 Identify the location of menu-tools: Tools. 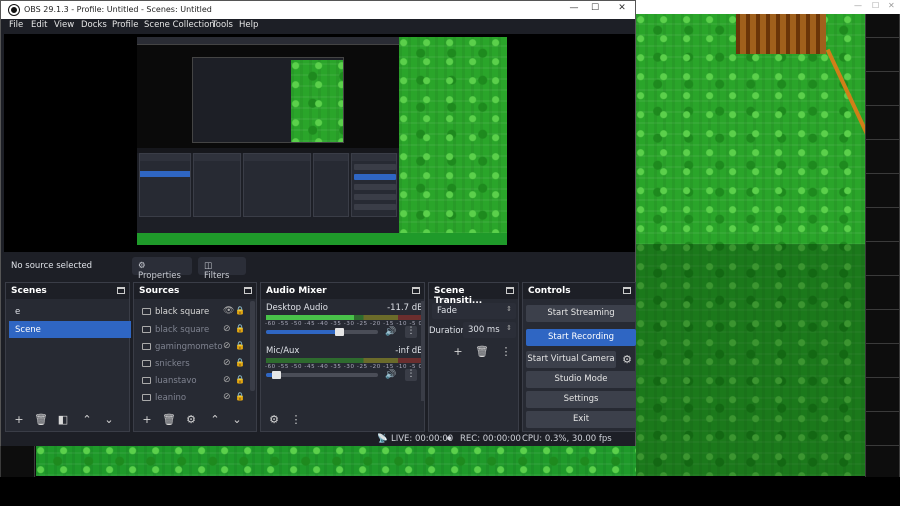
(222, 25).